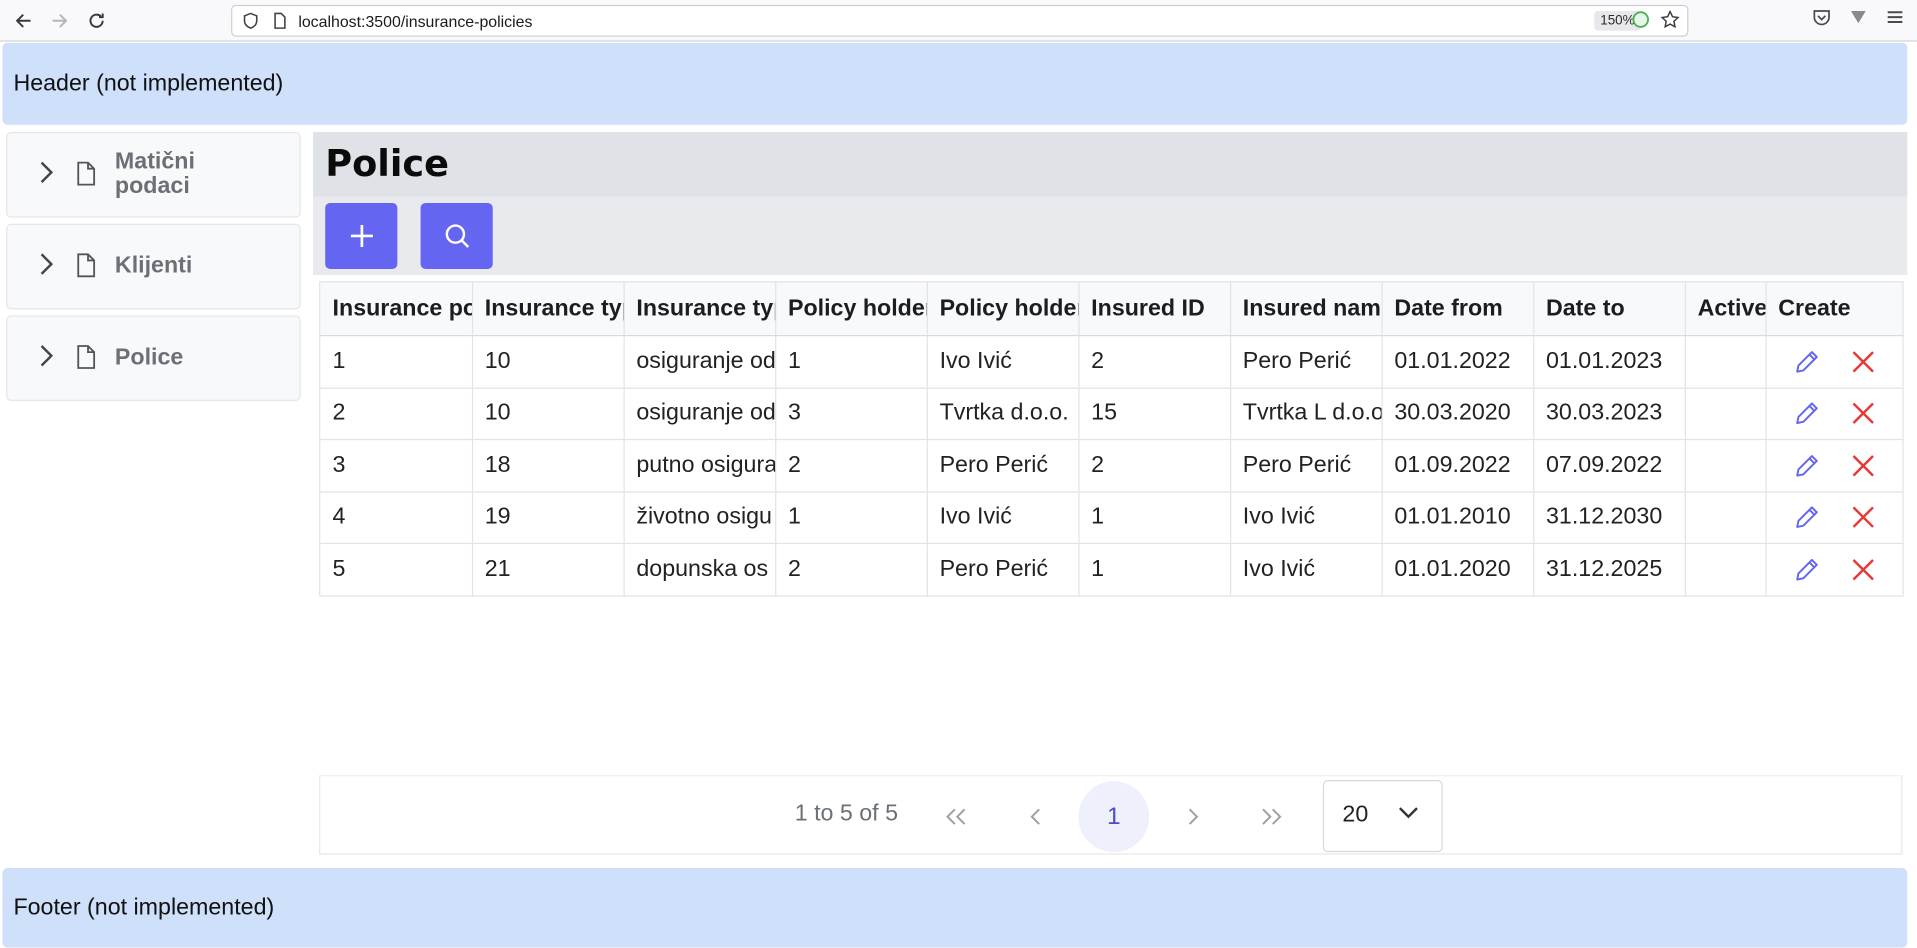 This screenshot has width=1917, height=948. I want to click on double-chevron-right-icon, so click(1272, 816).